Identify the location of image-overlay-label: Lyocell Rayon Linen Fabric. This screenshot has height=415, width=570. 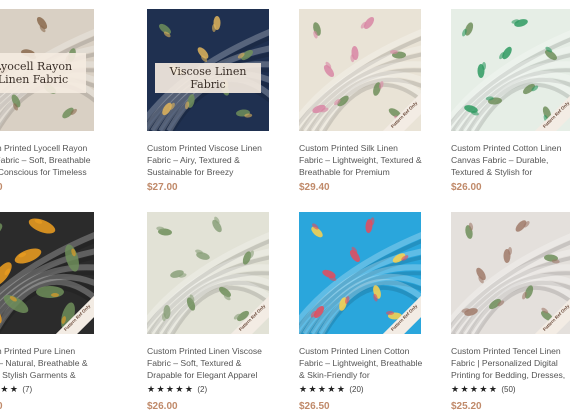
(43, 73).